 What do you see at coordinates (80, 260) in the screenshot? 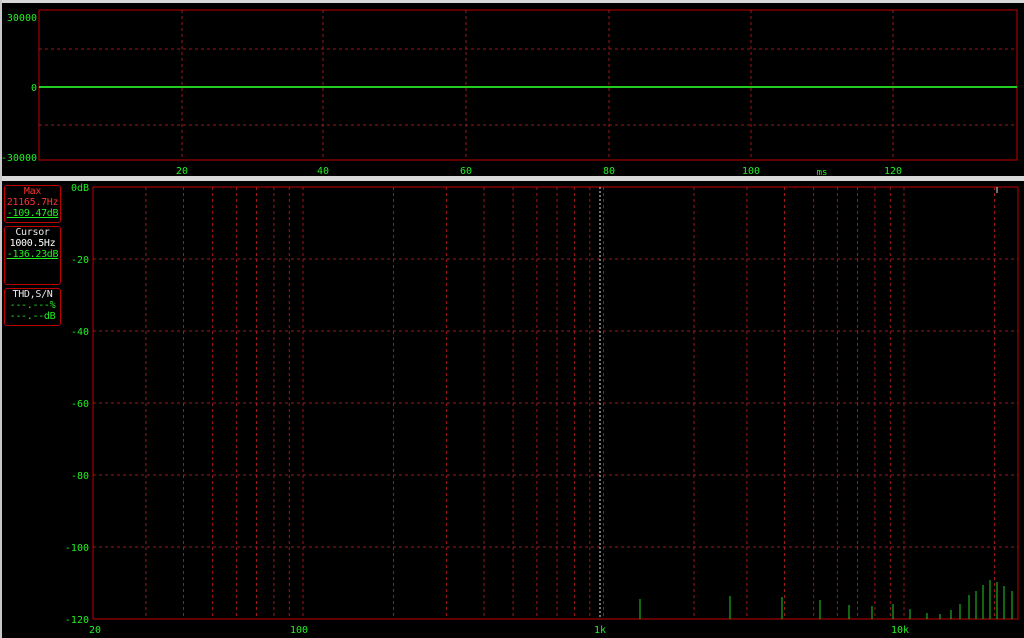
I see `spectrum-y-tick: -20` at bounding box center [80, 260].